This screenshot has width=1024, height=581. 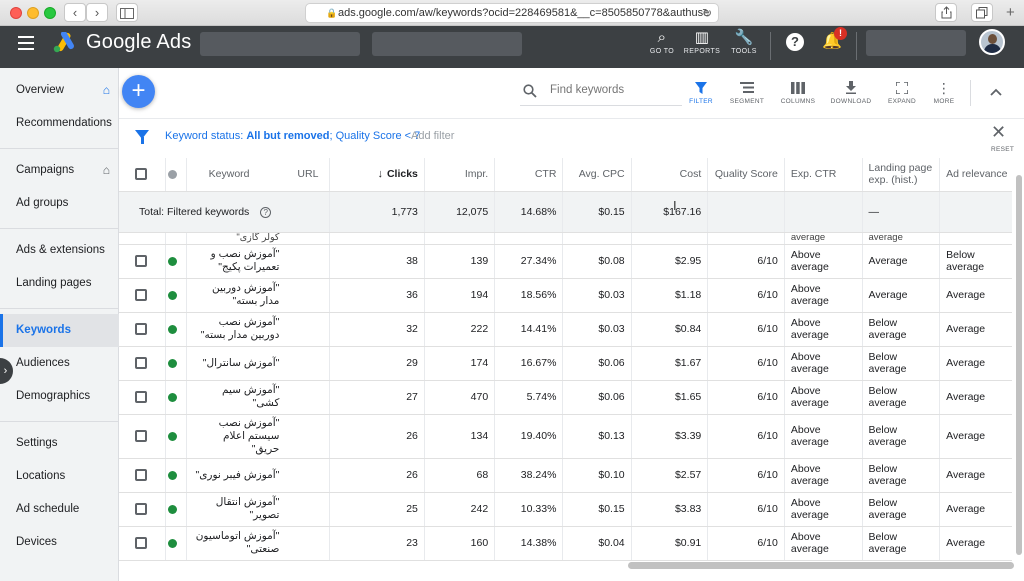 What do you see at coordinates (998, 132) in the screenshot?
I see `close-icon: ✕` at bounding box center [998, 132].